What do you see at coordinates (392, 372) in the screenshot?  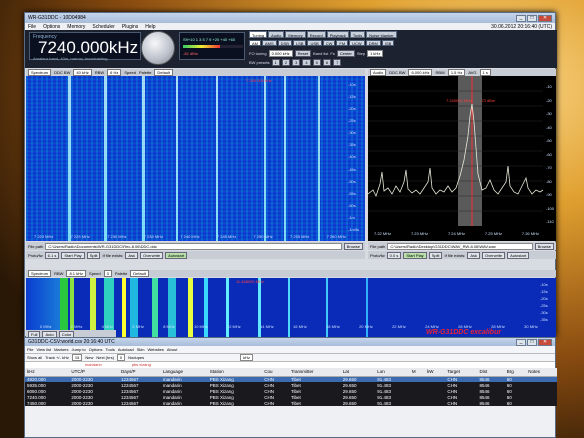 I see `col-lon: Lon` at bounding box center [392, 372].